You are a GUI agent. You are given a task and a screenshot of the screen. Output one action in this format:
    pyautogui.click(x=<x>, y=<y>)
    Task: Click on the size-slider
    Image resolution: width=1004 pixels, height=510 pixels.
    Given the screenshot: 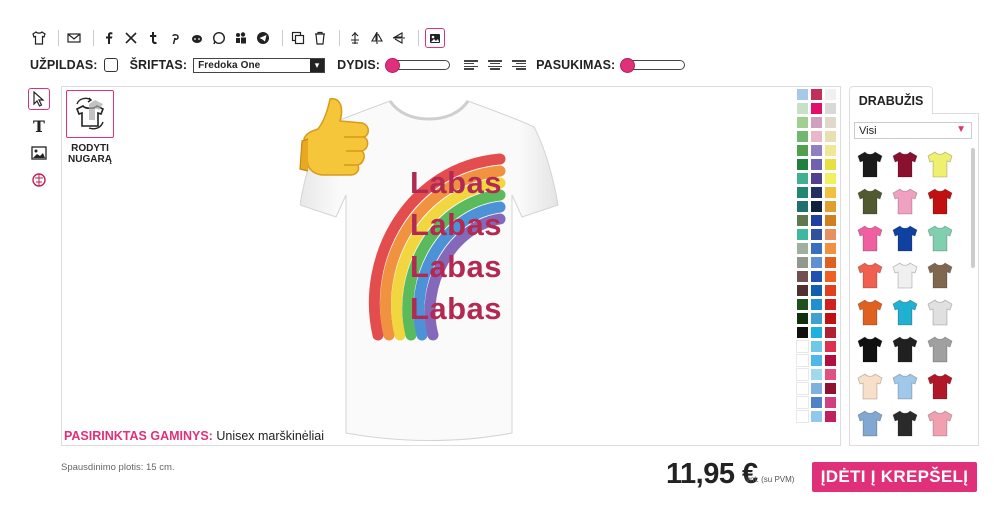 What is the action you would take?
    pyautogui.click(x=418, y=65)
    